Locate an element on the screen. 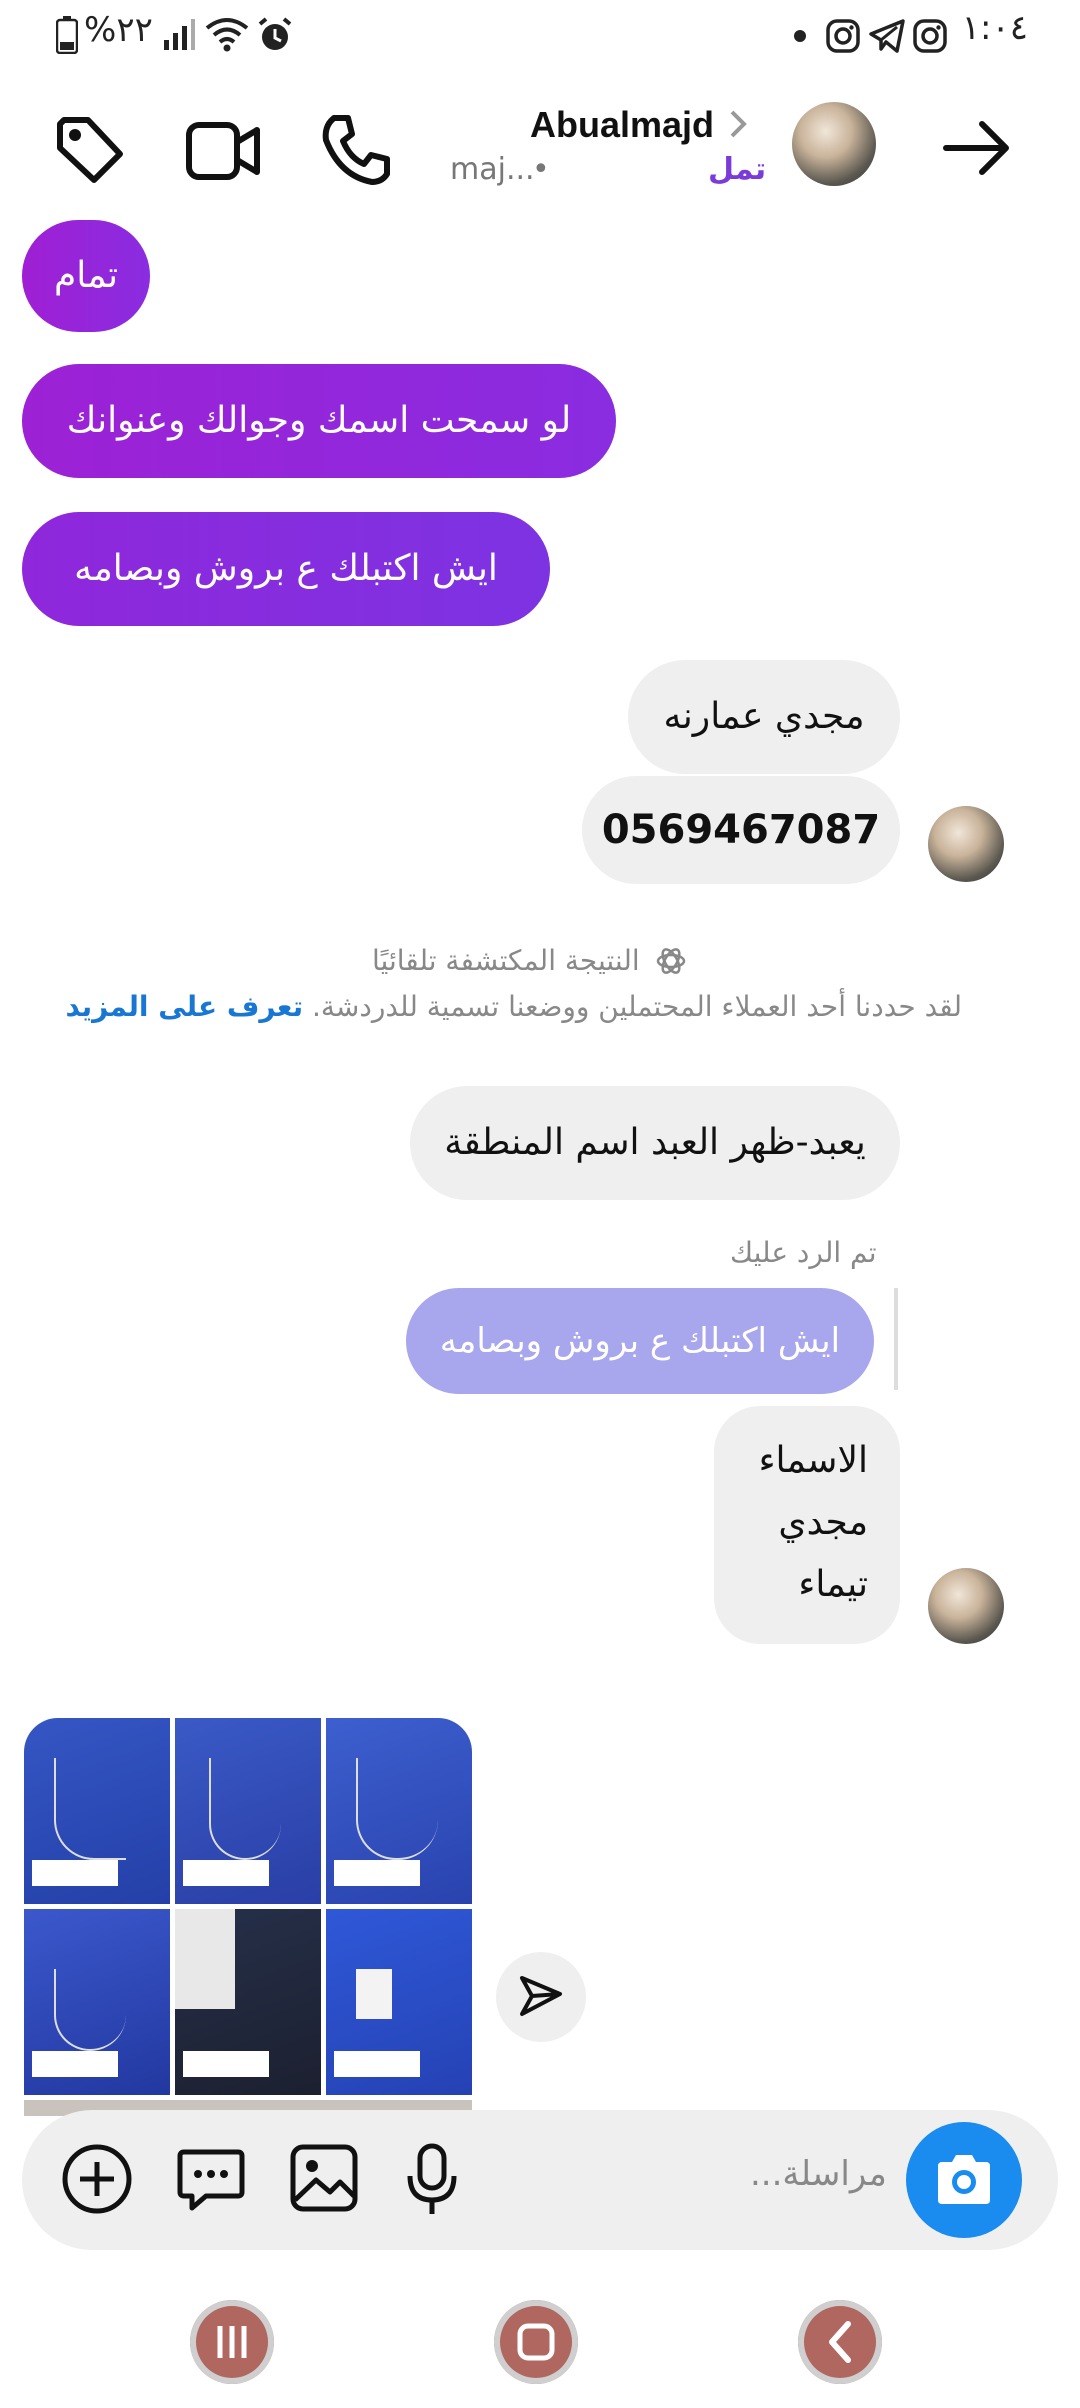 This screenshot has height=2408, width=1080. sent-message-bubble: تمام is located at coordinates (86, 276).